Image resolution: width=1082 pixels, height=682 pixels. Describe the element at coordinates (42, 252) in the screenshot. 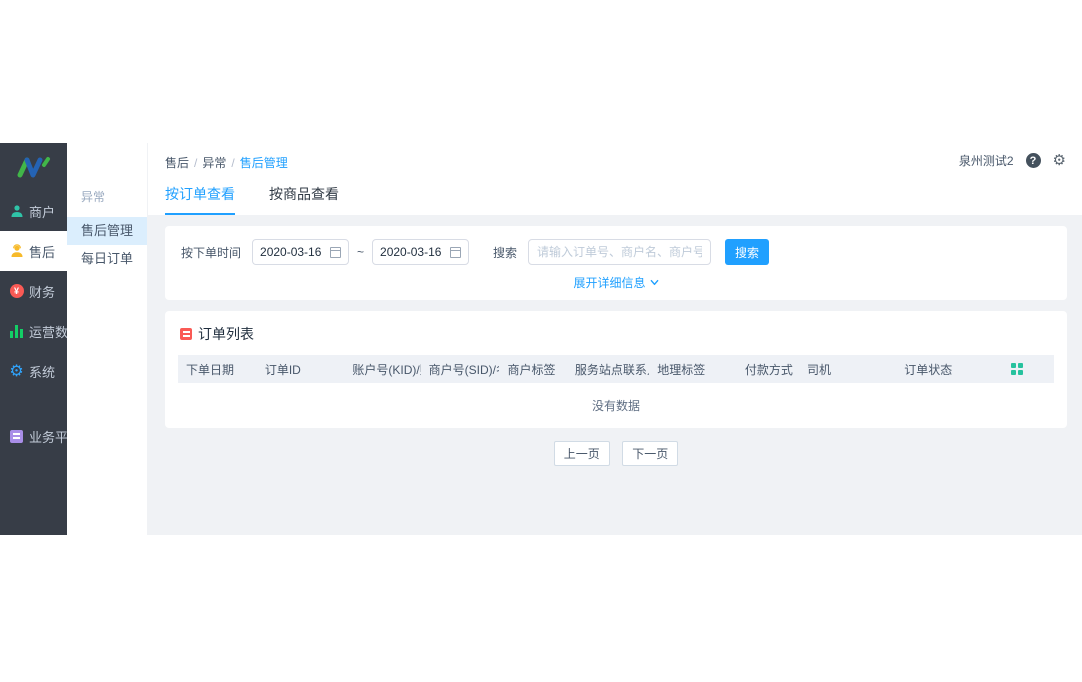

I see `sidebar-item-label: 售后` at that location.